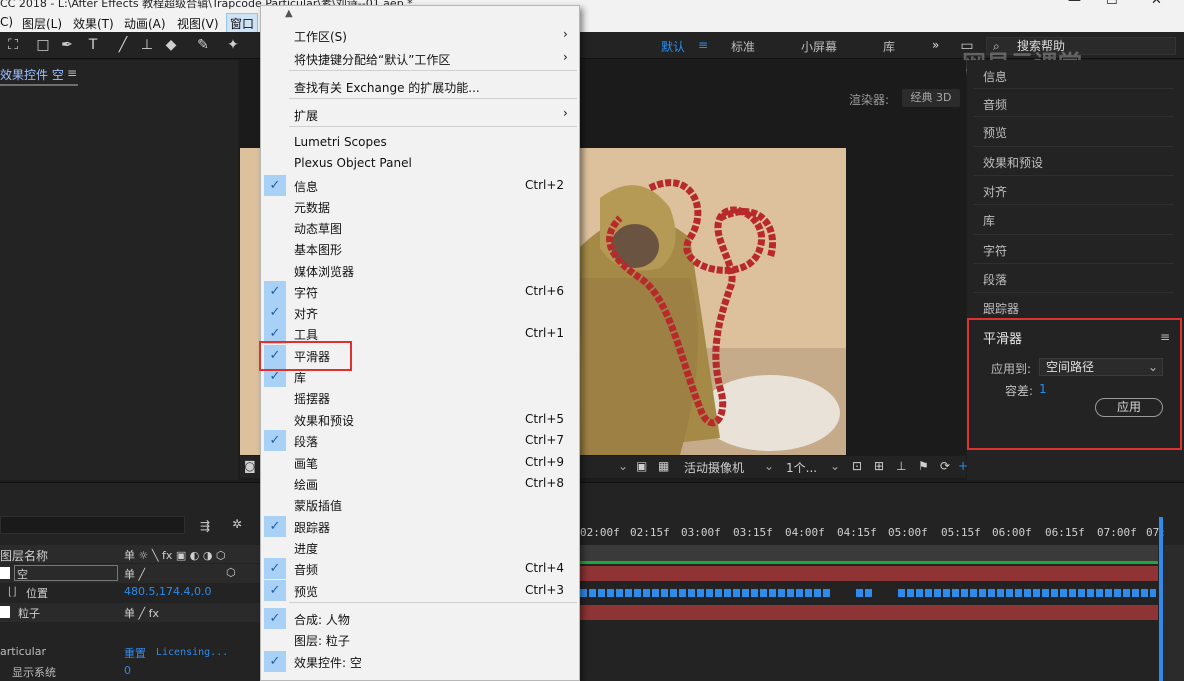 The height and width of the screenshot is (681, 1184). What do you see at coordinates (420, 206) in the screenshot?
I see `menu-item: 元数据` at bounding box center [420, 206].